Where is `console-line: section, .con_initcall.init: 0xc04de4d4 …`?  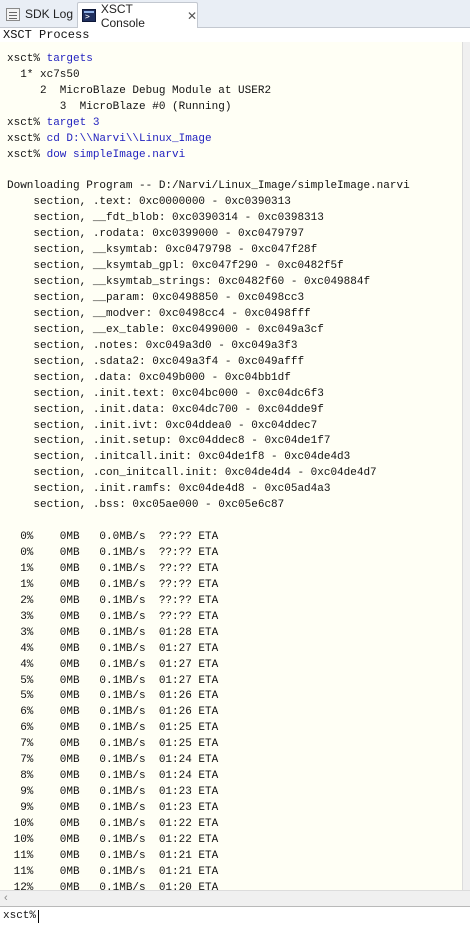
console-line: section, .con_initcall.init: 0xc04de4d4 … is located at coordinates (208, 474).